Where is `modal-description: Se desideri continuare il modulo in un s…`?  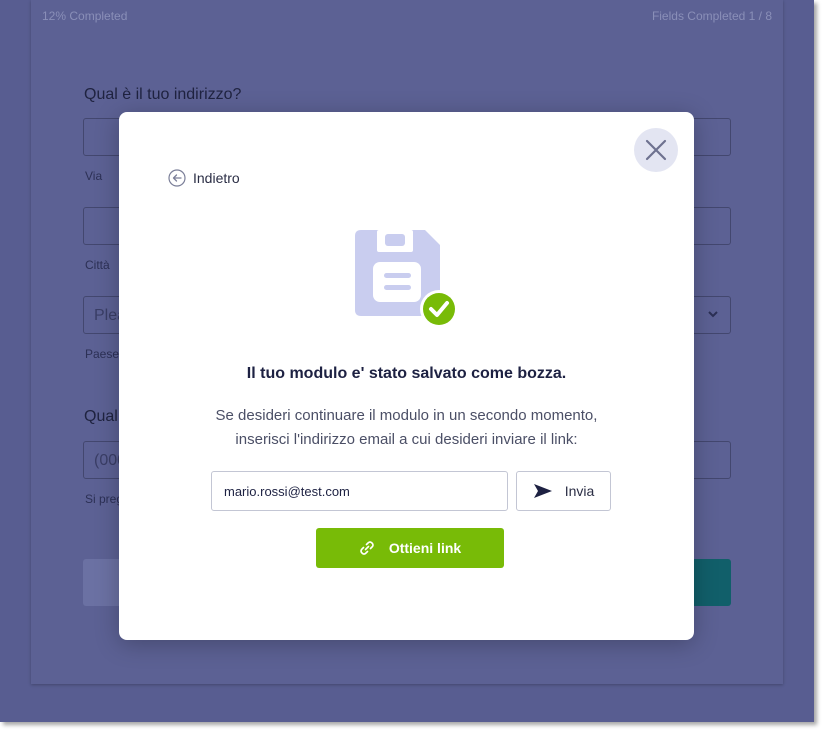 modal-description: Se desideri continuare il modulo in un s… is located at coordinates (406, 428).